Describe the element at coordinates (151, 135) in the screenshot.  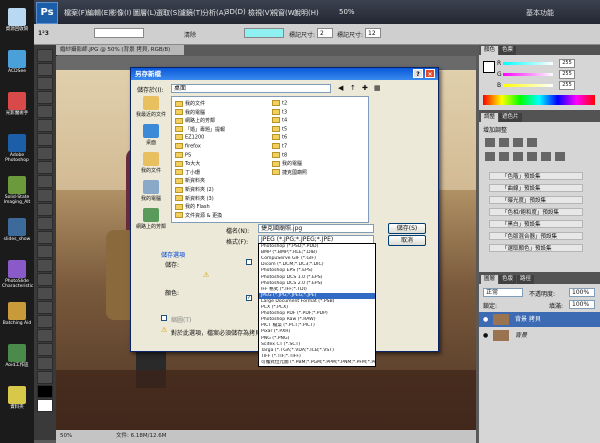
I see `place-shortcut: 桌面` at that location.